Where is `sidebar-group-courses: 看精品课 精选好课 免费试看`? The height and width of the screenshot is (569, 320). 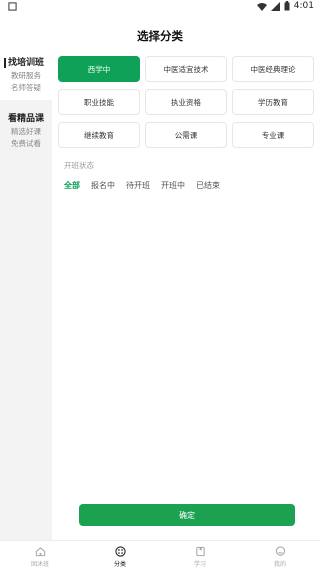 sidebar-group-courses: 看精品课 精选好课 免费试看 is located at coordinates (26, 132).